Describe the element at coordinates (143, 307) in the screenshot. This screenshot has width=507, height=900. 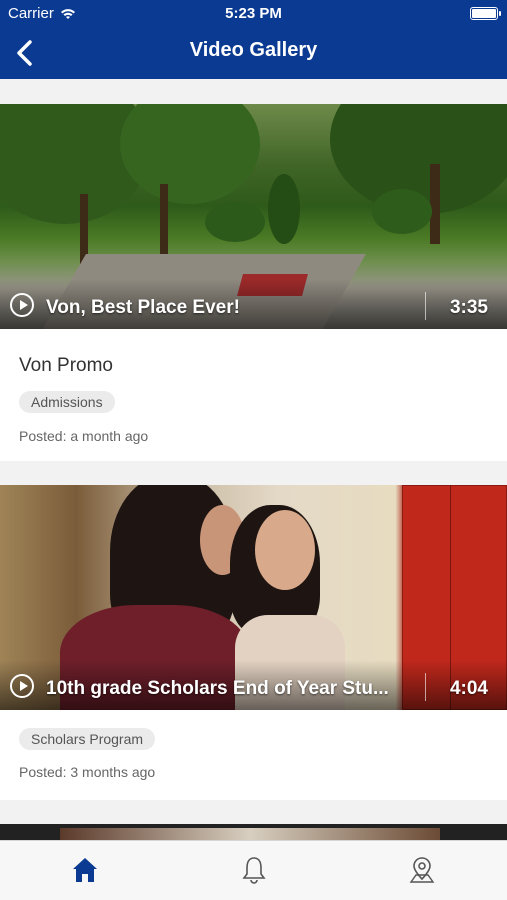
I see `video-title: Von, Best Place Ever!` at that location.